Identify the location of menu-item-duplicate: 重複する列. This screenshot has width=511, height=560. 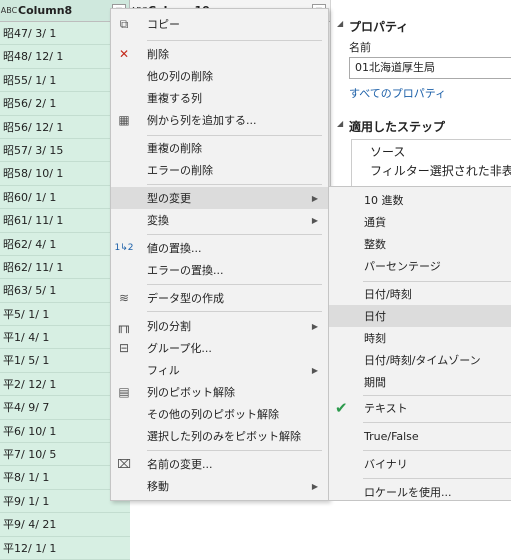
(219, 98).